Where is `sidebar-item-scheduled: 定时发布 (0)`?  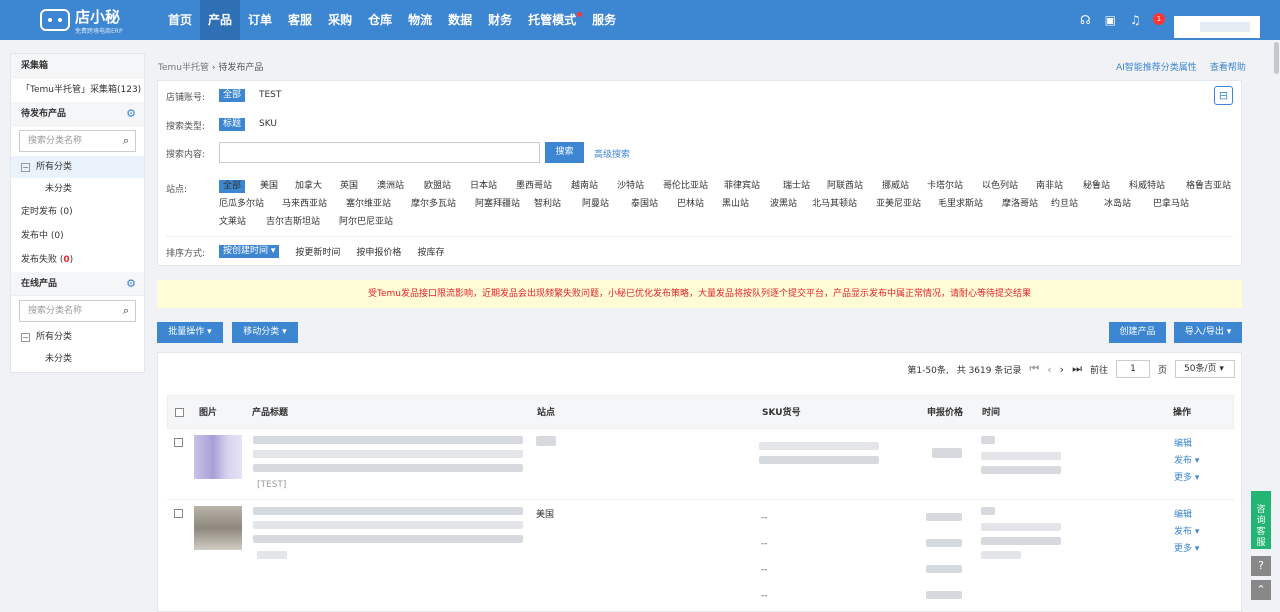
sidebar-item-scheduled: 定时发布 (0) is located at coordinates (77, 212).